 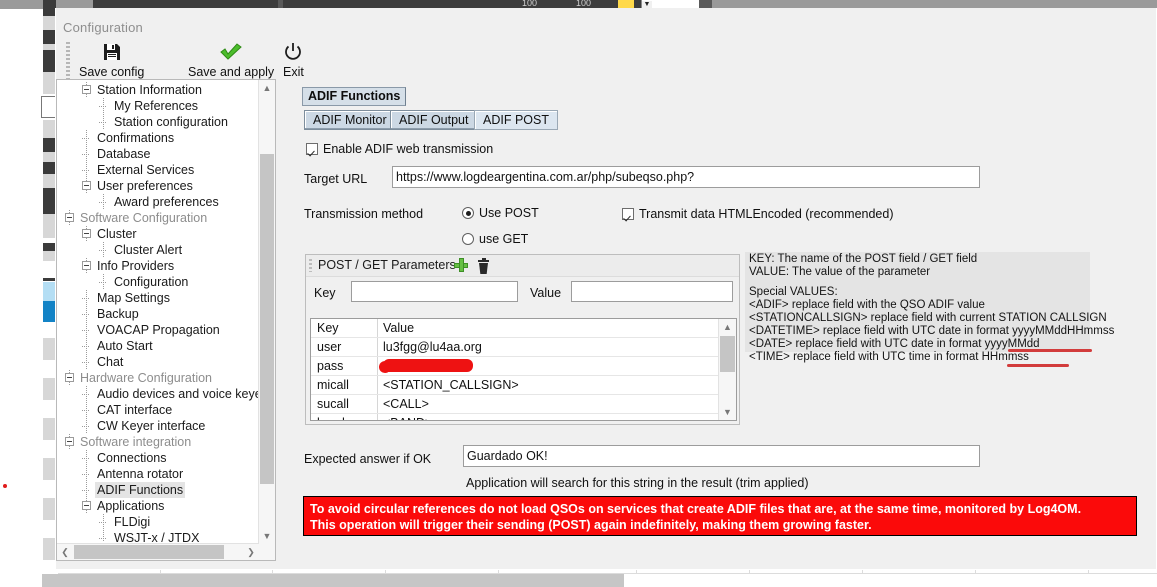 What do you see at coordinates (495, 239) in the screenshot?
I see `use-get-radio-row: use GET` at bounding box center [495, 239].